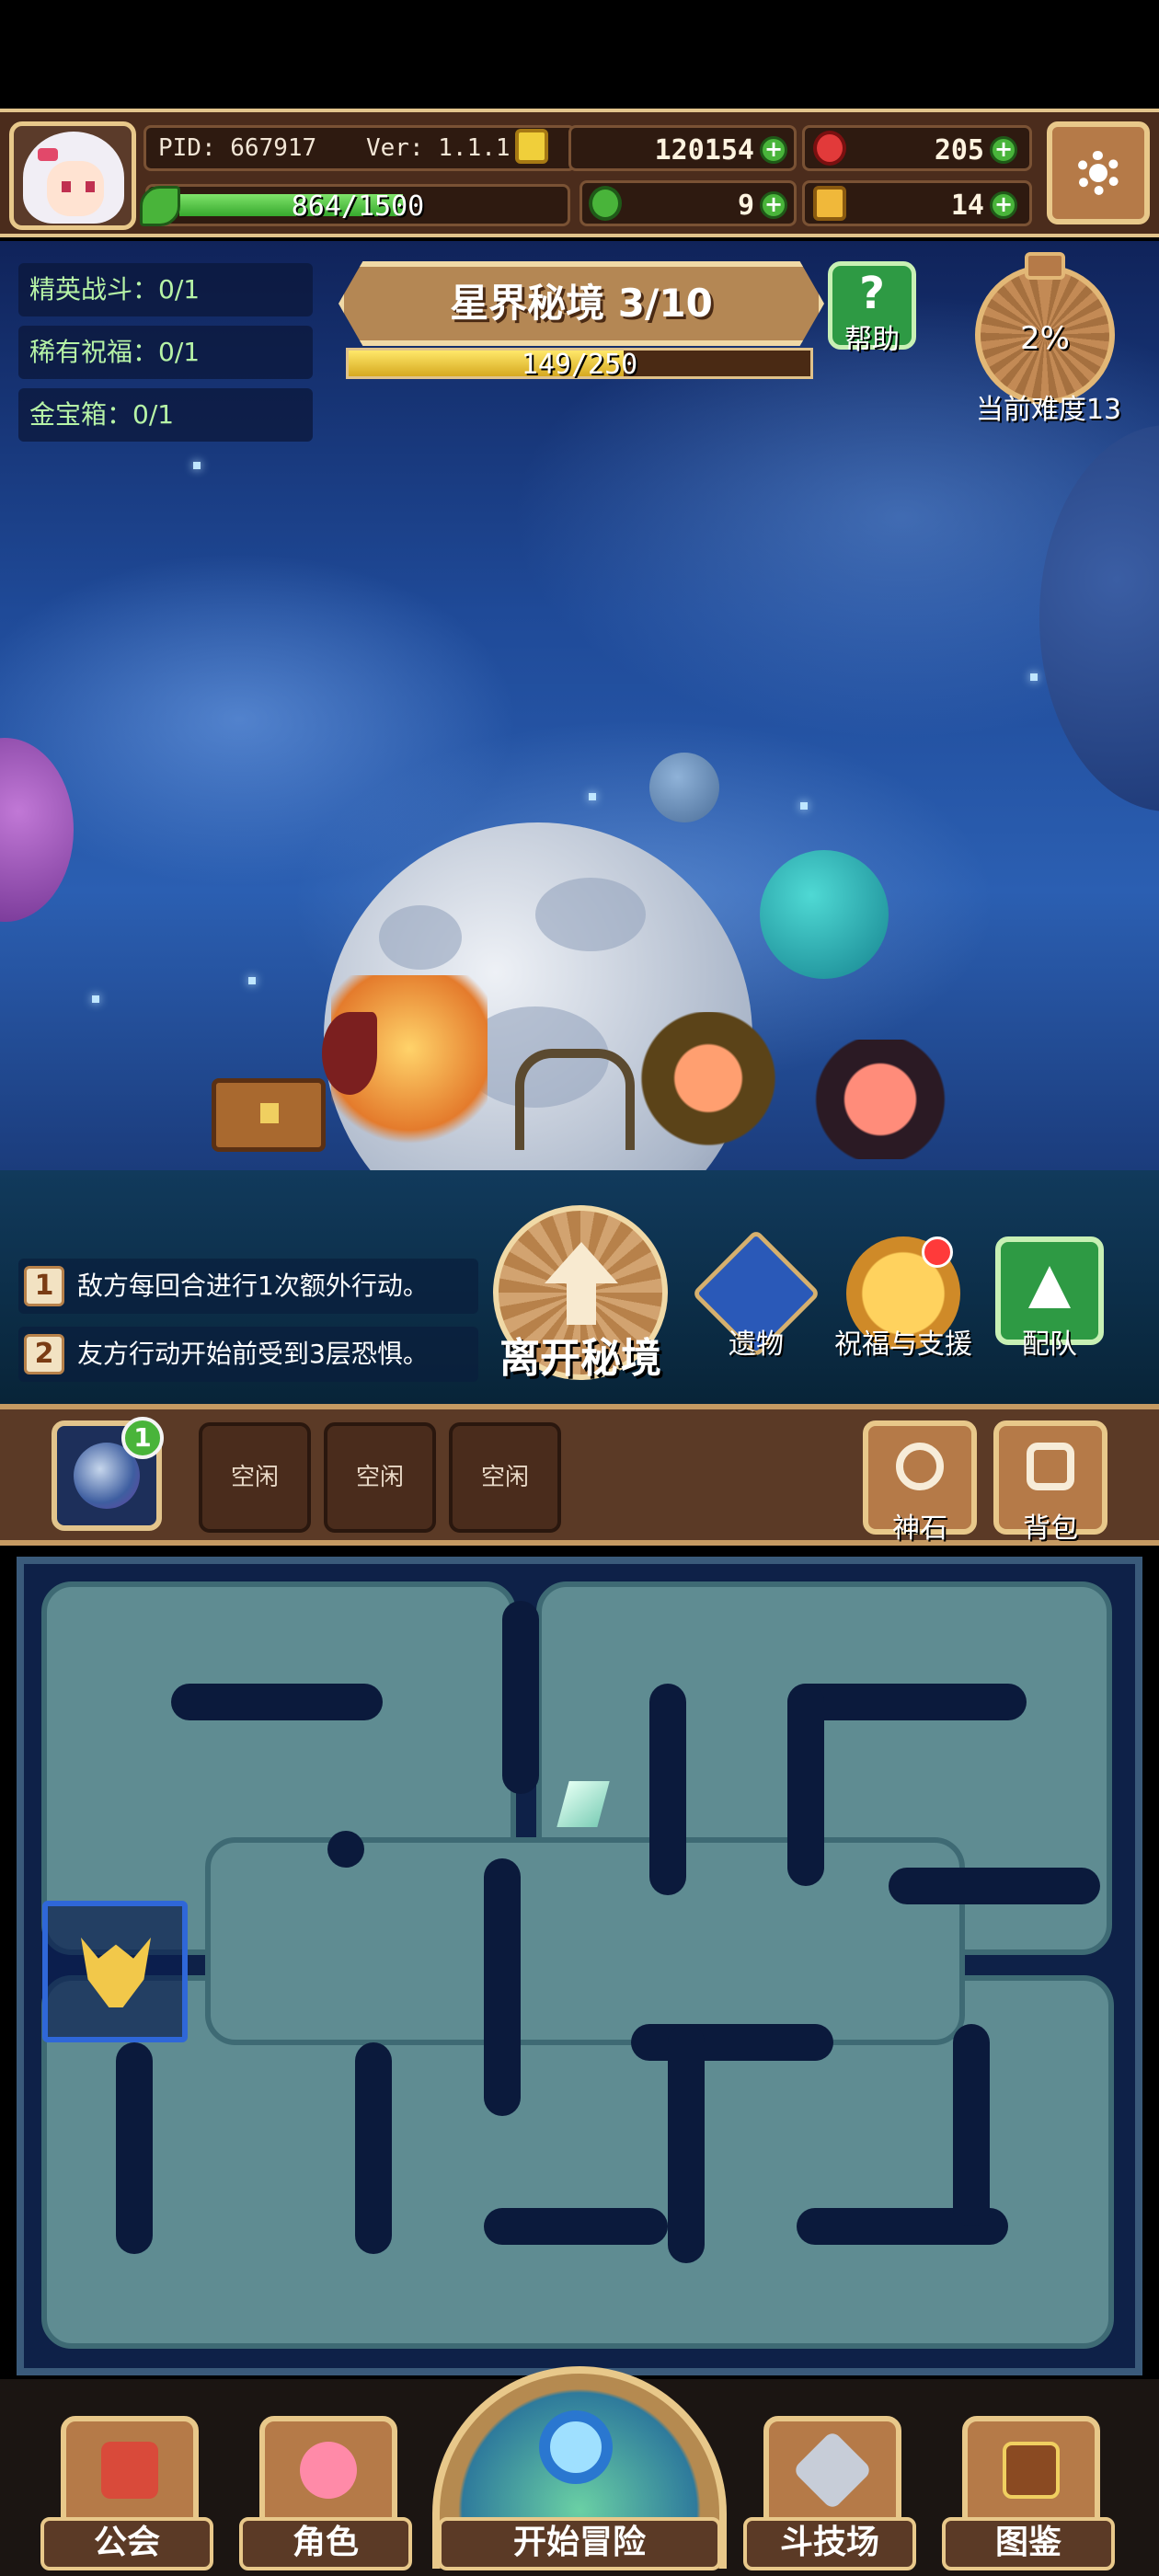  What do you see at coordinates (160, 206) in the screenshot?
I see `energy-leaf-icon` at bounding box center [160, 206].